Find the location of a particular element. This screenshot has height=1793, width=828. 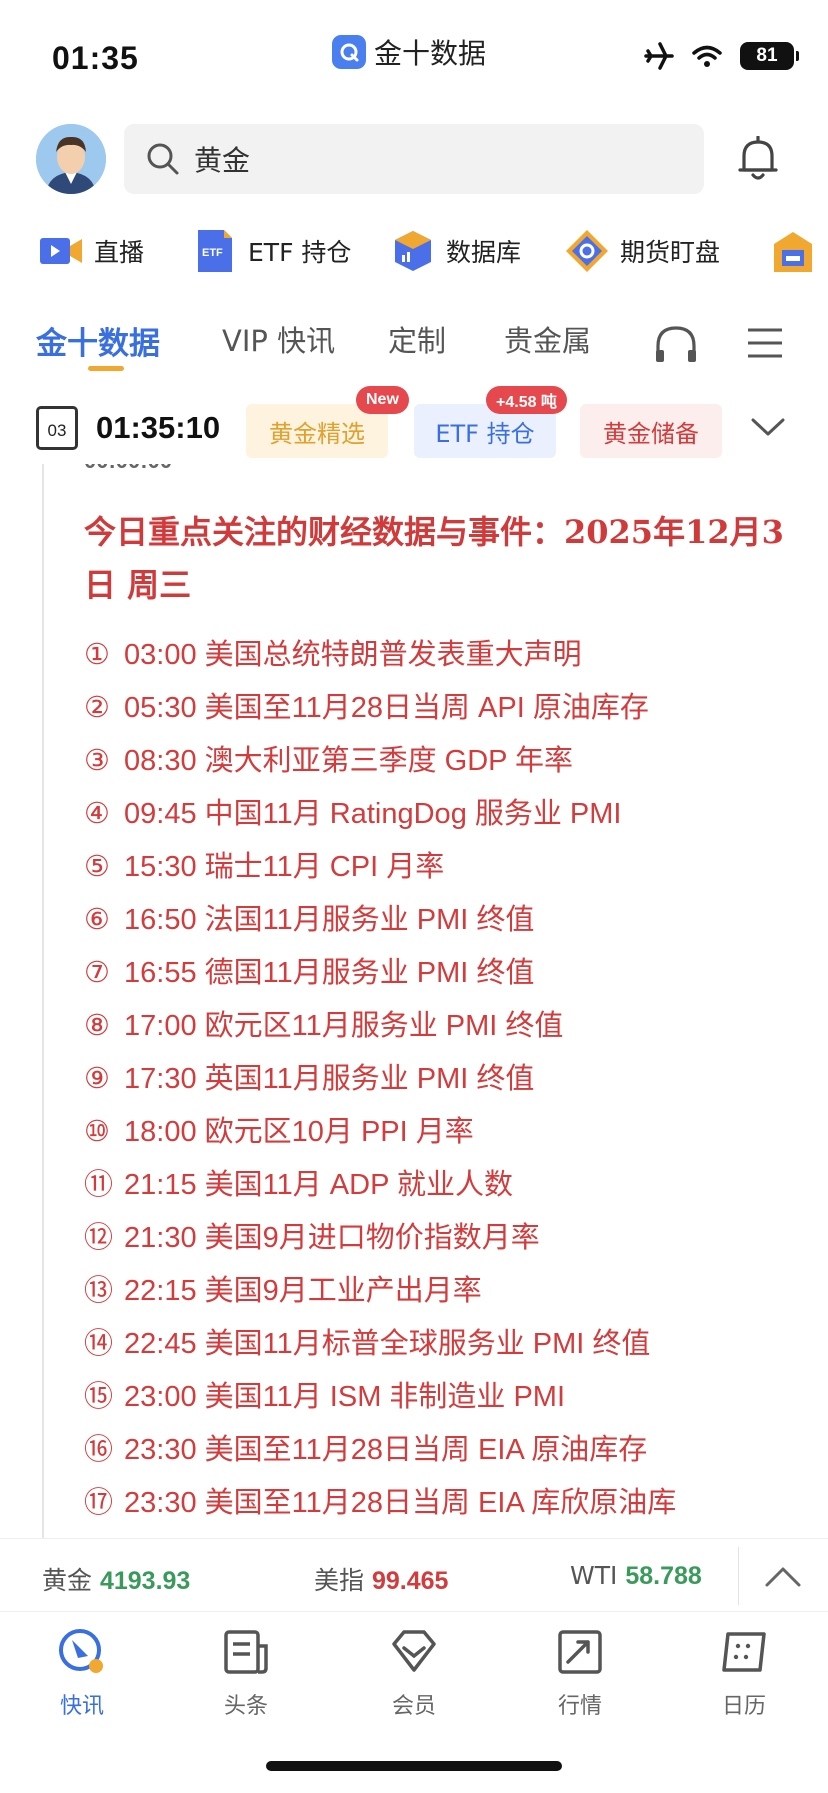

nav-membership: 会员 is located at coordinates (414, 1673).